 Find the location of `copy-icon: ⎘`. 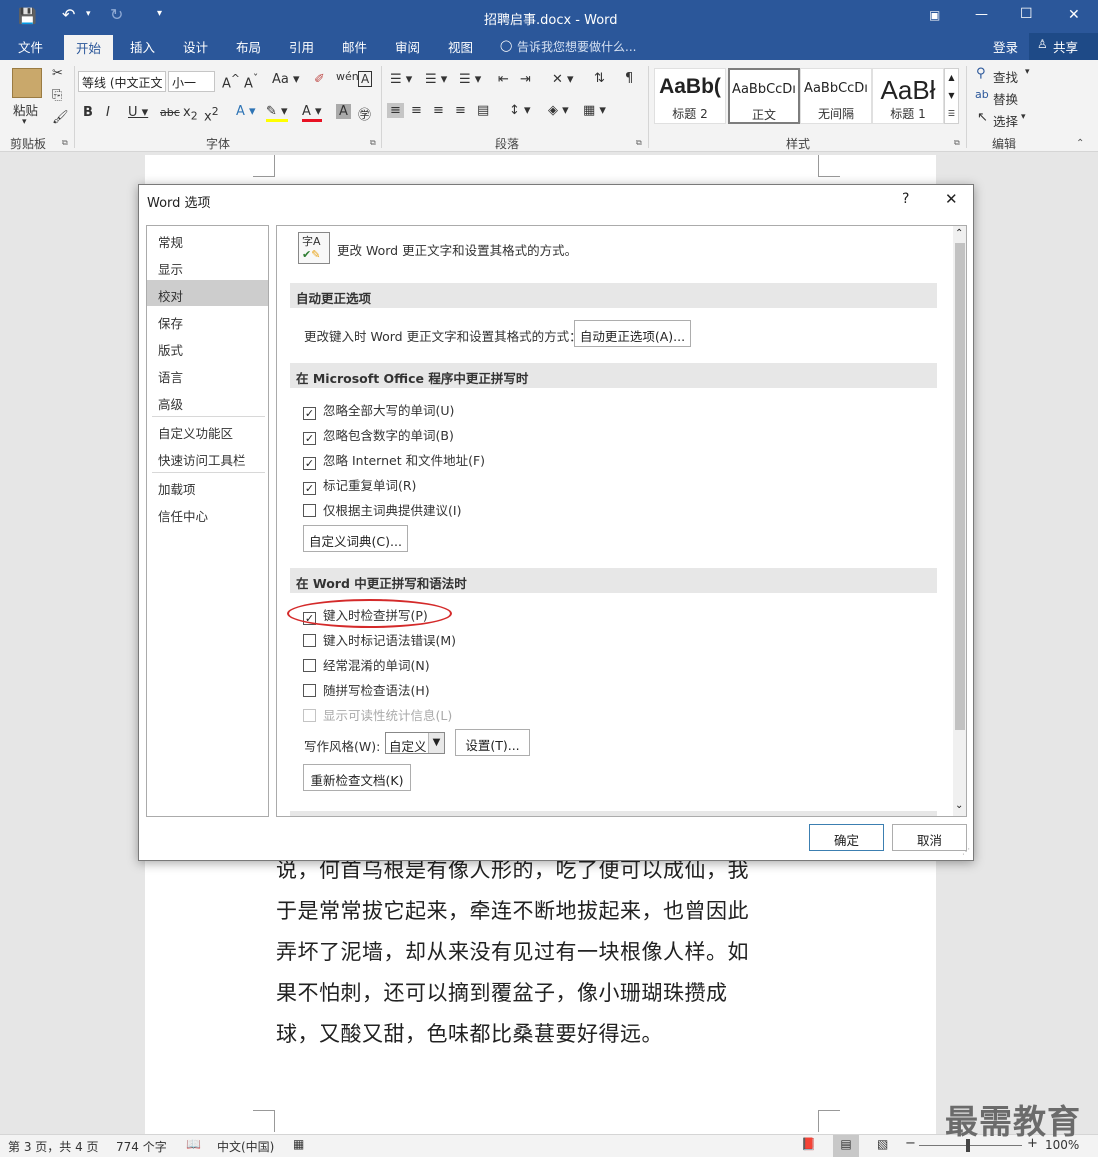

copy-icon: ⎘ is located at coordinates (57, 95).